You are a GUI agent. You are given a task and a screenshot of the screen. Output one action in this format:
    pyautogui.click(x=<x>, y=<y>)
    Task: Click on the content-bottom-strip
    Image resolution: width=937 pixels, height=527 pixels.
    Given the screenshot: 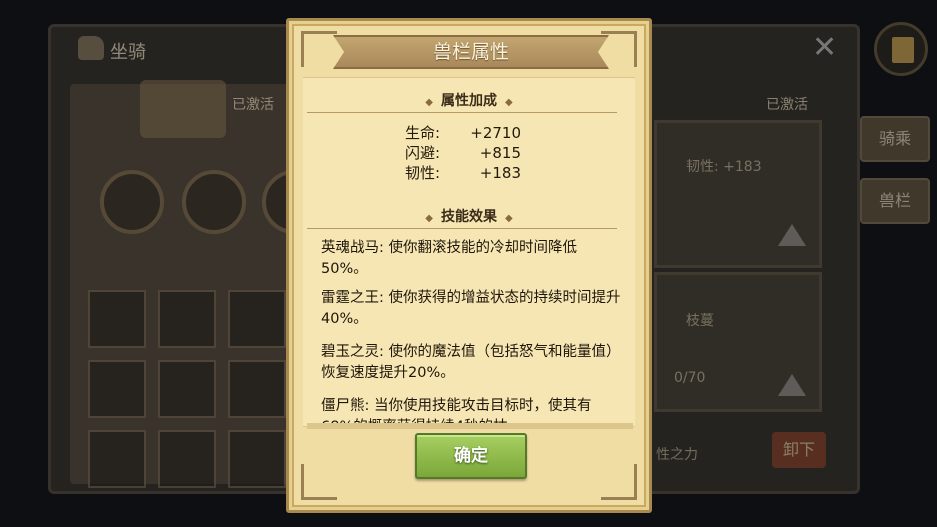 What is the action you would take?
    pyautogui.click(x=470, y=426)
    